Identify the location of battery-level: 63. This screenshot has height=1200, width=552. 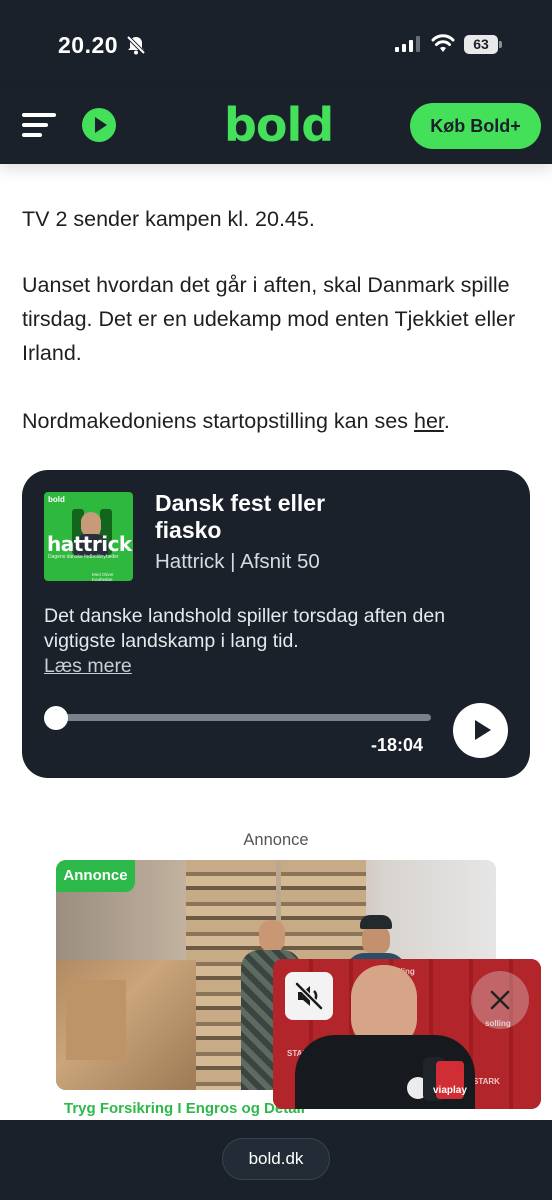
(481, 44).